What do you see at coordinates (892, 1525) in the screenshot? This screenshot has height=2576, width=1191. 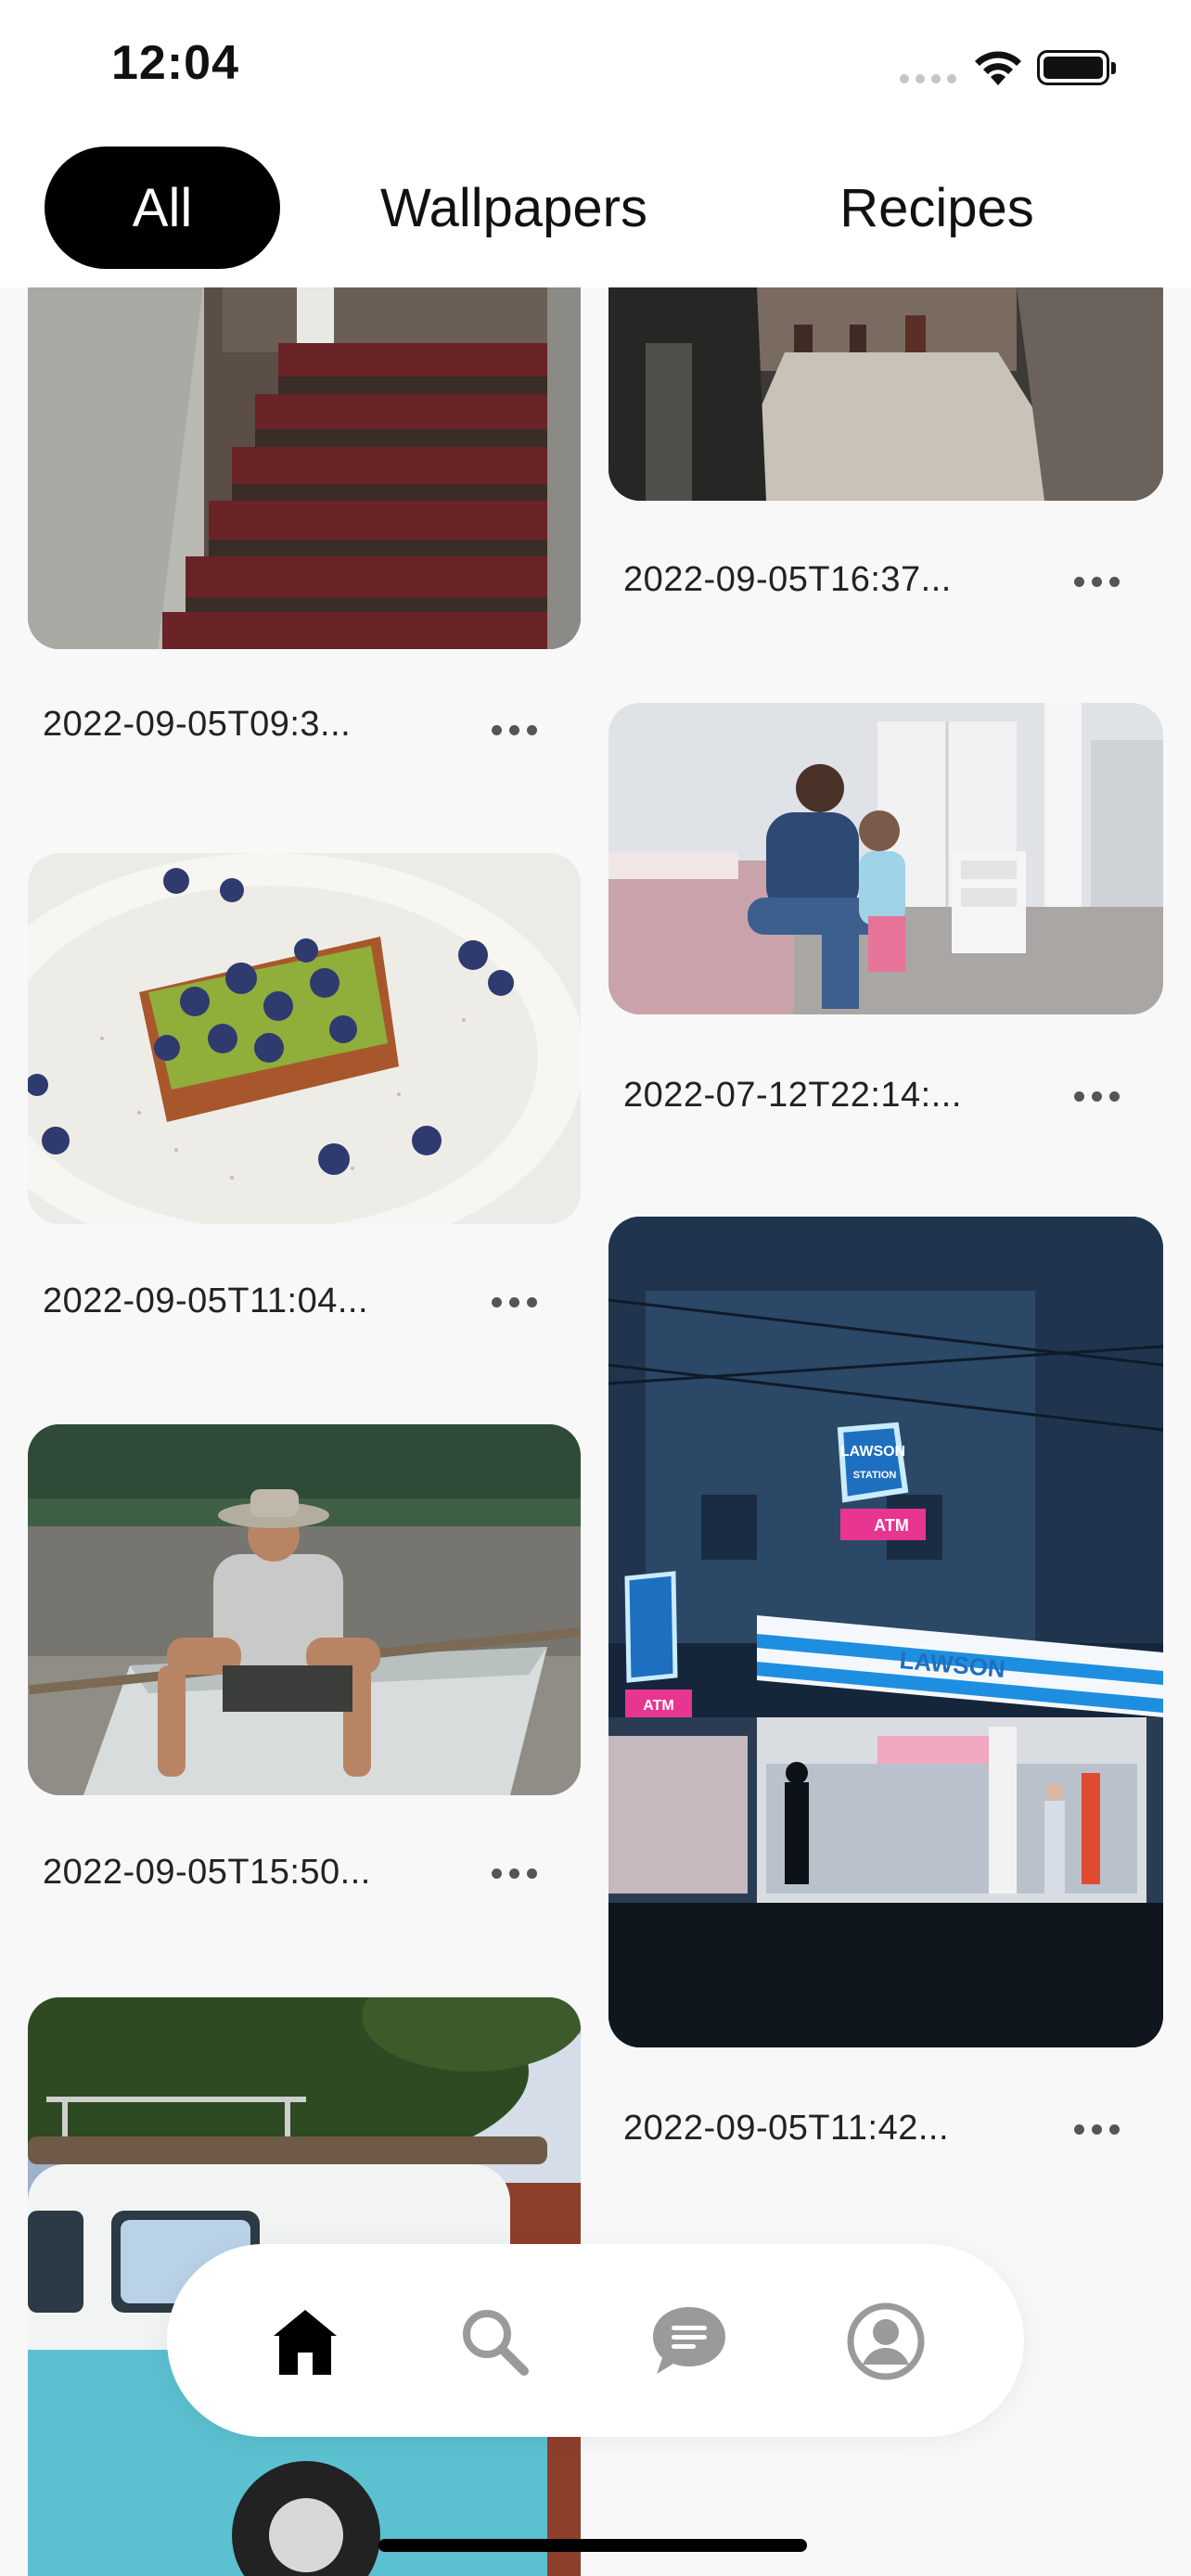 I see `atm-sign: ATM` at bounding box center [892, 1525].